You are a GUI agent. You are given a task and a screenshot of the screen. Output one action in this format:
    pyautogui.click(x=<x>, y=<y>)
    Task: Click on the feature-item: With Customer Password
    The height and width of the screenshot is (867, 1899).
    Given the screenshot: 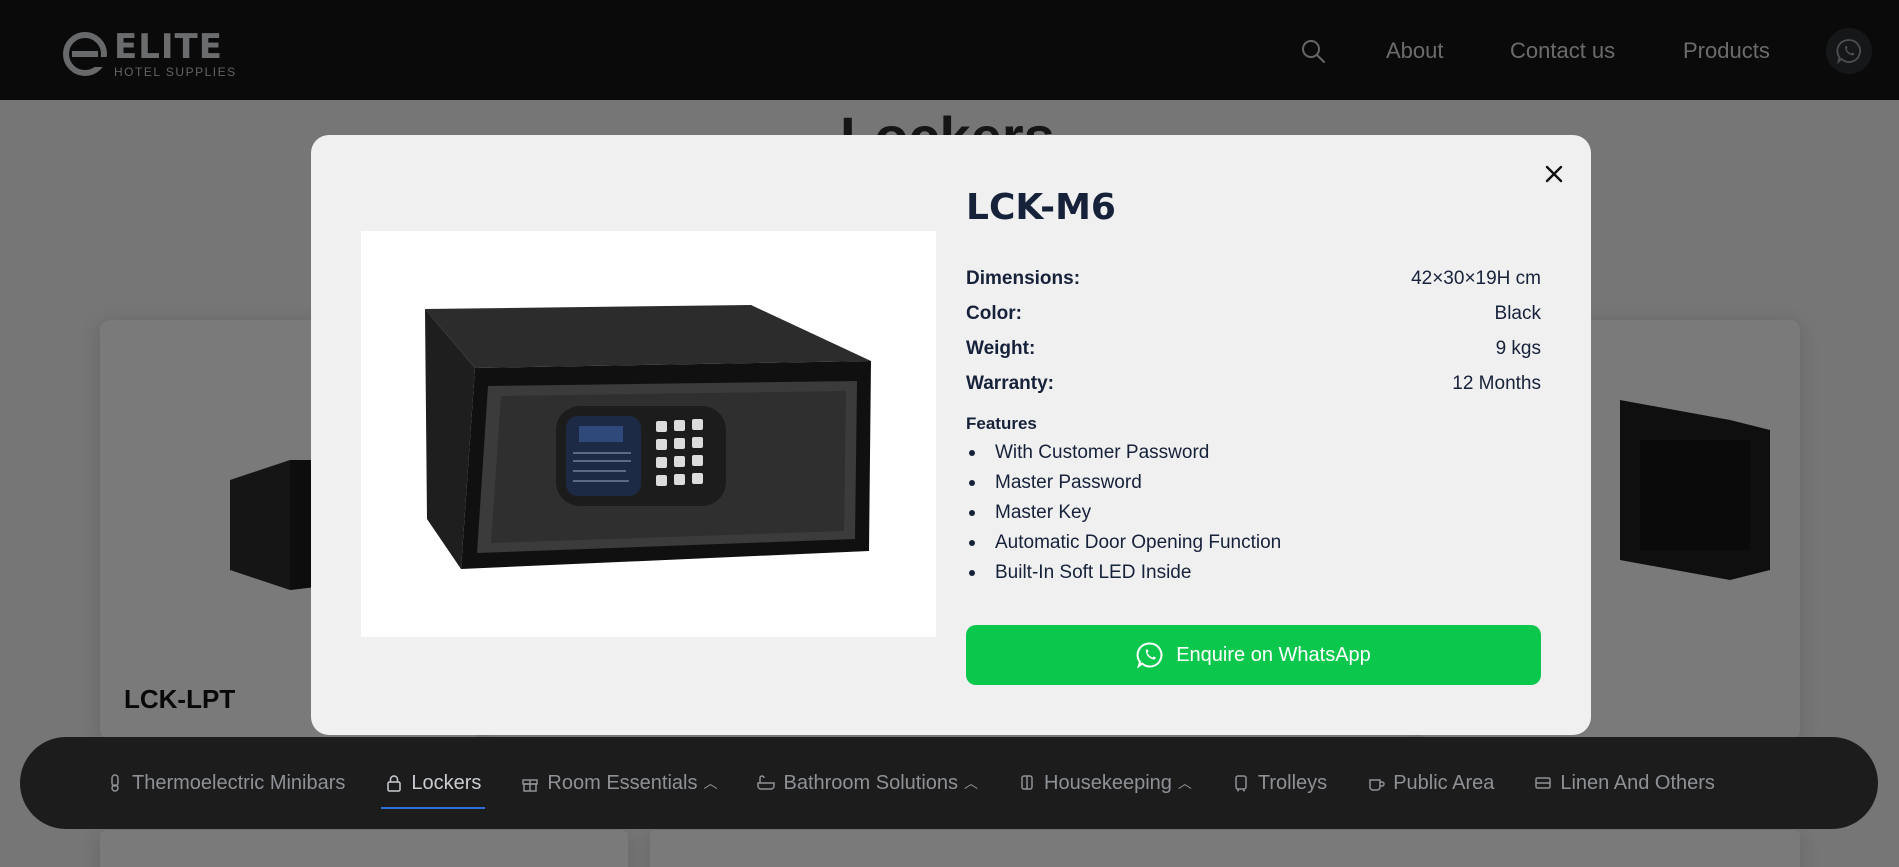 What is the action you would take?
    pyautogui.click(x=1123, y=453)
    